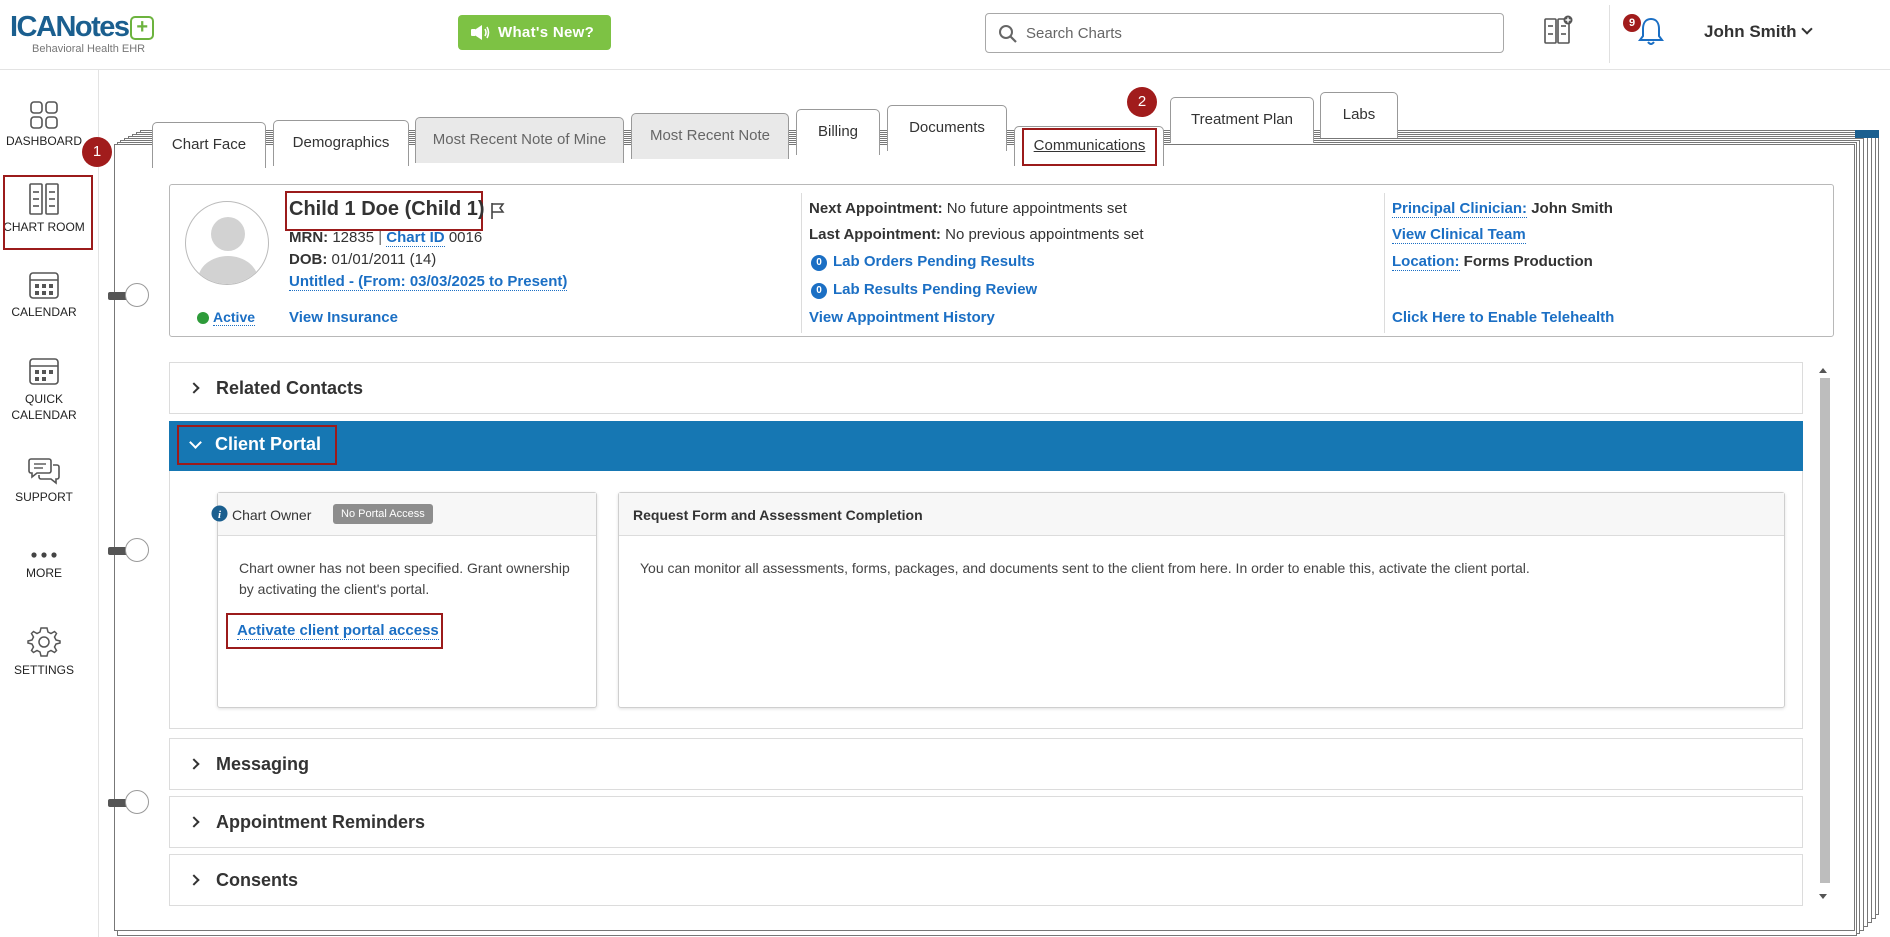  Describe the element at coordinates (219, 513) in the screenshot. I see `info-icon: i` at that location.